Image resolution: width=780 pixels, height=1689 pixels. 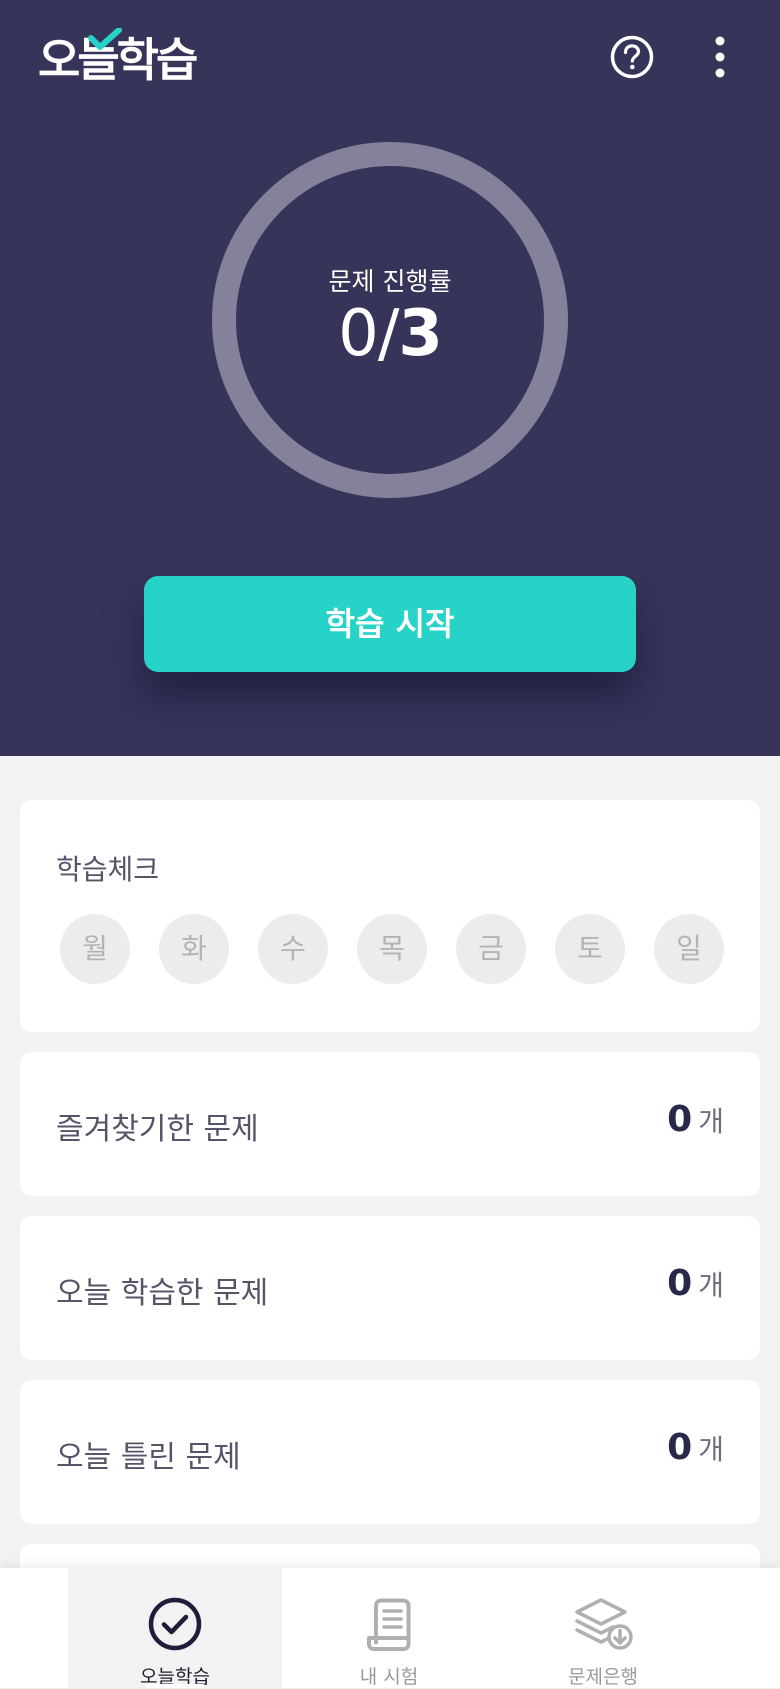 I want to click on active-indicator, so click(x=175, y=1686).